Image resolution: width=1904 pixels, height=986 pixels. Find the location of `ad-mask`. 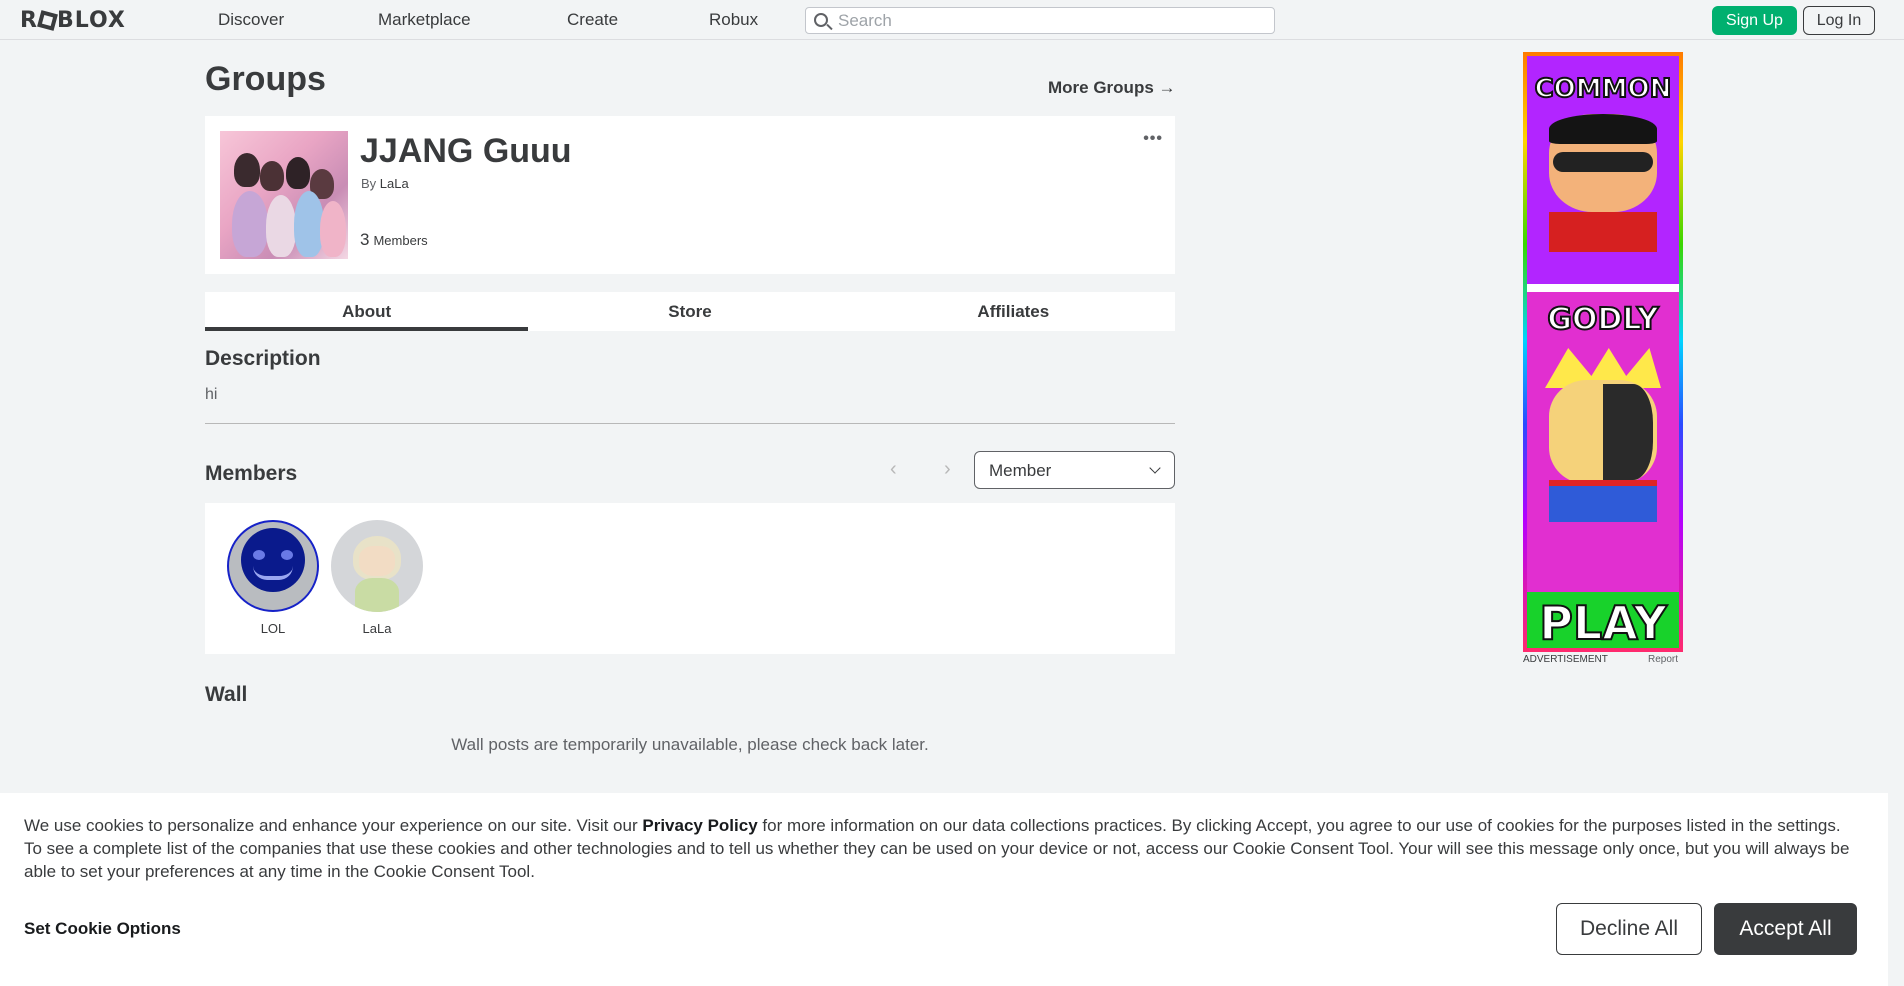

ad-mask is located at coordinates (1603, 162).